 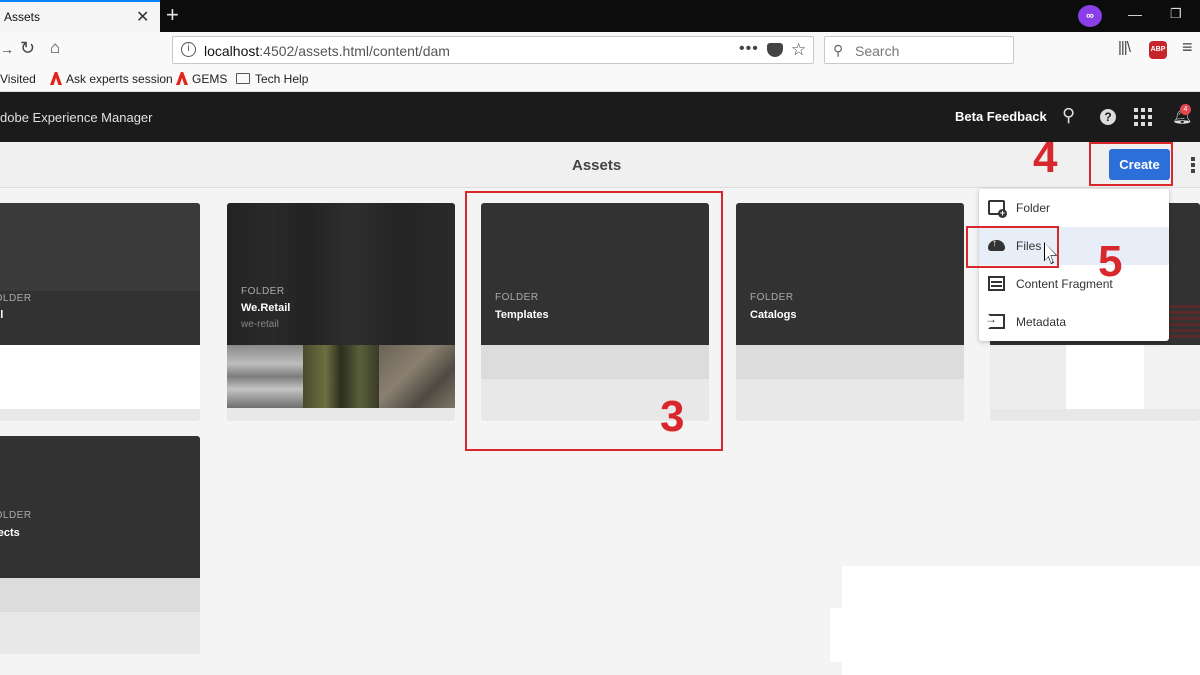 I want to click on home-icon: ⌂, so click(x=55, y=48).